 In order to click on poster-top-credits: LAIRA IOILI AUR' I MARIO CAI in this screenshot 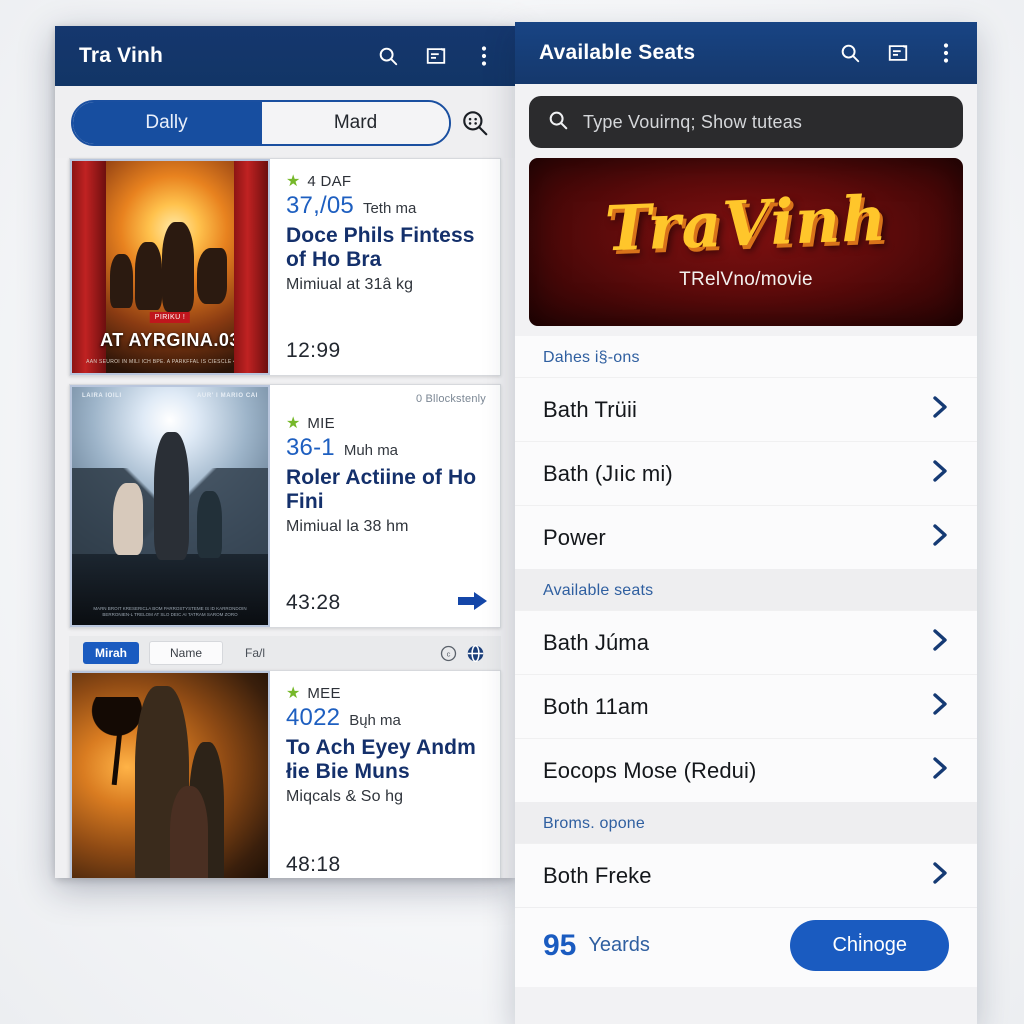, I will do `click(170, 396)`.